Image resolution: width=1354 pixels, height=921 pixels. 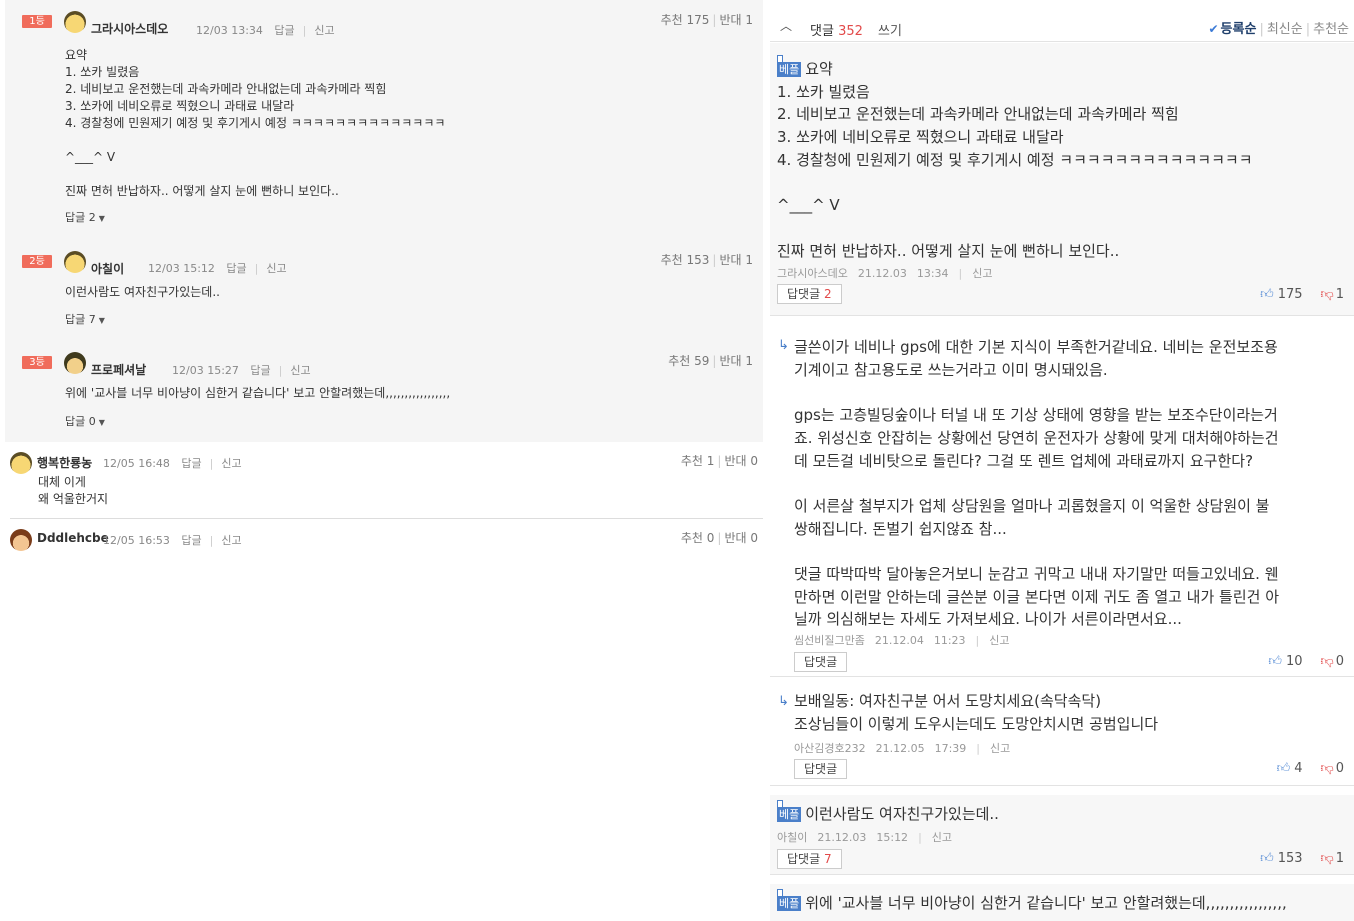 I want to click on sort-recent: 최신순, so click(x=1285, y=29).